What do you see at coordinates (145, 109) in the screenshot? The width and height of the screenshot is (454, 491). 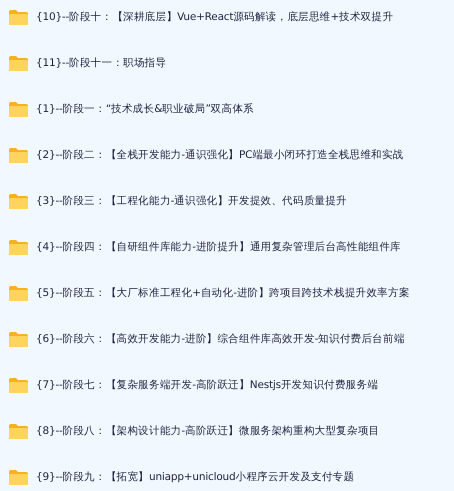 I see `folder-name: {1}--阶段一：“技术成长&职业破局”双高体系` at bounding box center [145, 109].